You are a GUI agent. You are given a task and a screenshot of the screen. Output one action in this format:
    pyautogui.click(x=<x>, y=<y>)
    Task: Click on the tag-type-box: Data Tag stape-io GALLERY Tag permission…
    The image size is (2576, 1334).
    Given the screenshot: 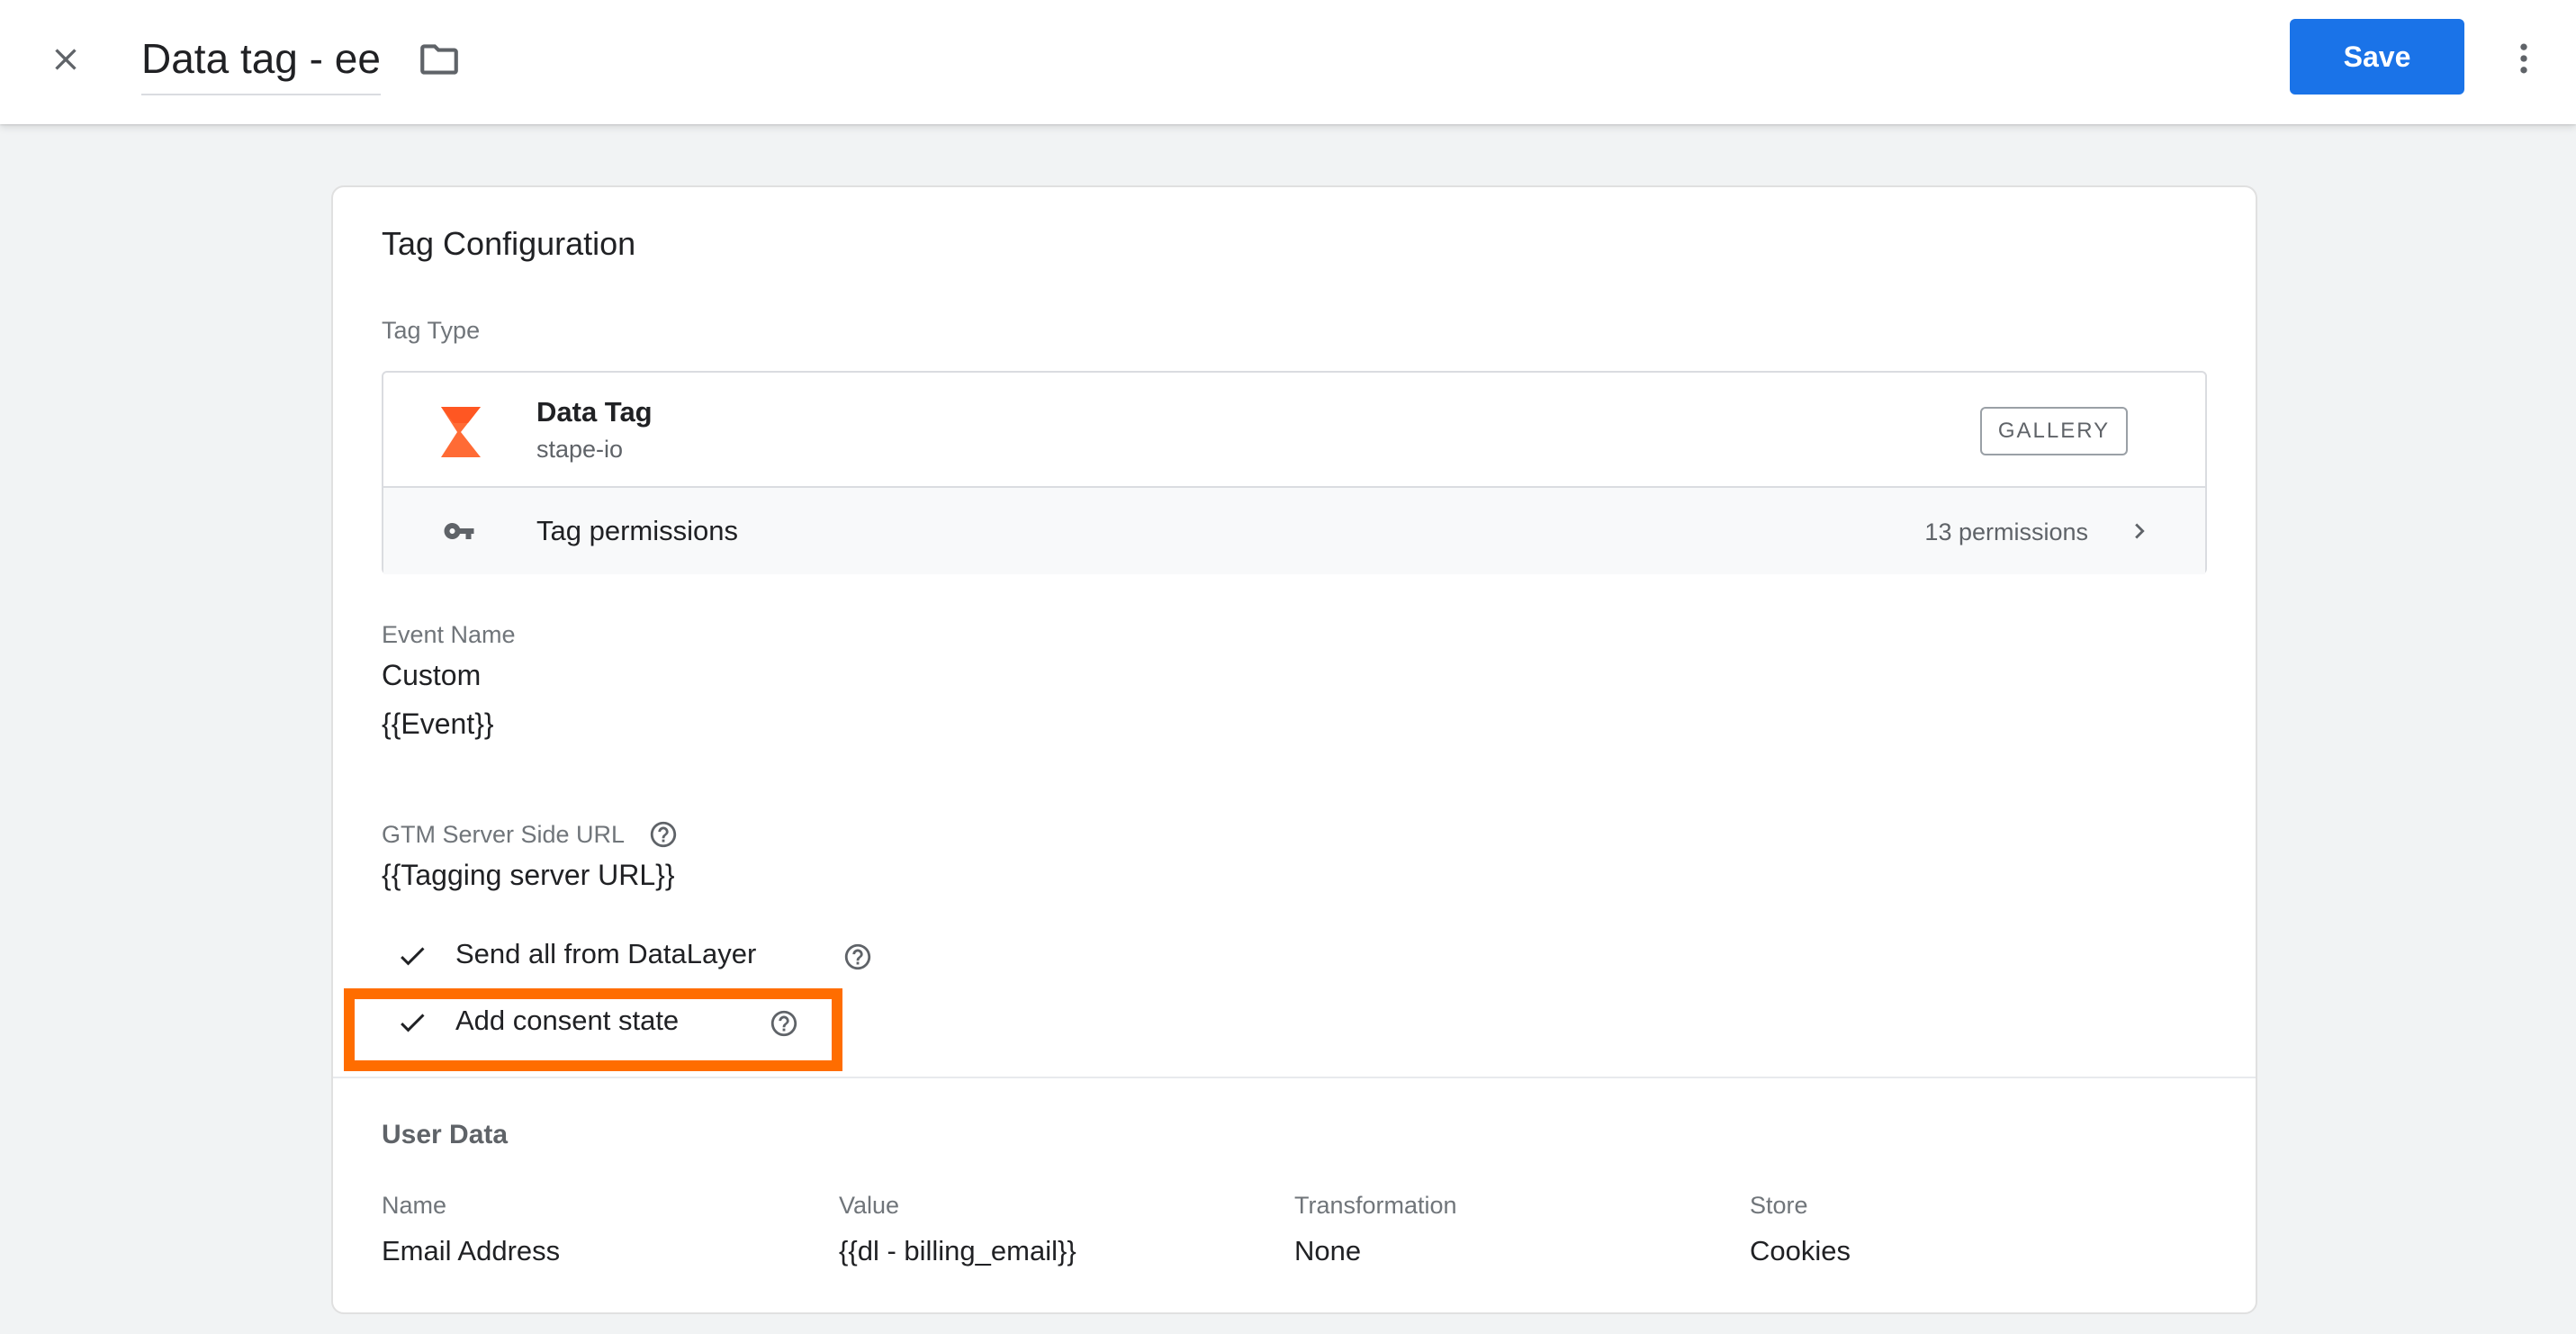 What is the action you would take?
    pyautogui.click(x=1294, y=472)
    